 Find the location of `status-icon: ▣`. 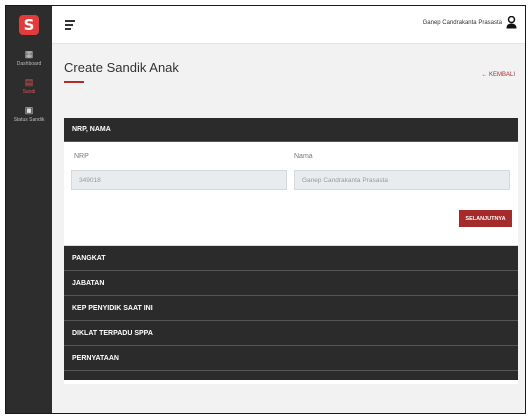

status-icon: ▣ is located at coordinates (29, 110).